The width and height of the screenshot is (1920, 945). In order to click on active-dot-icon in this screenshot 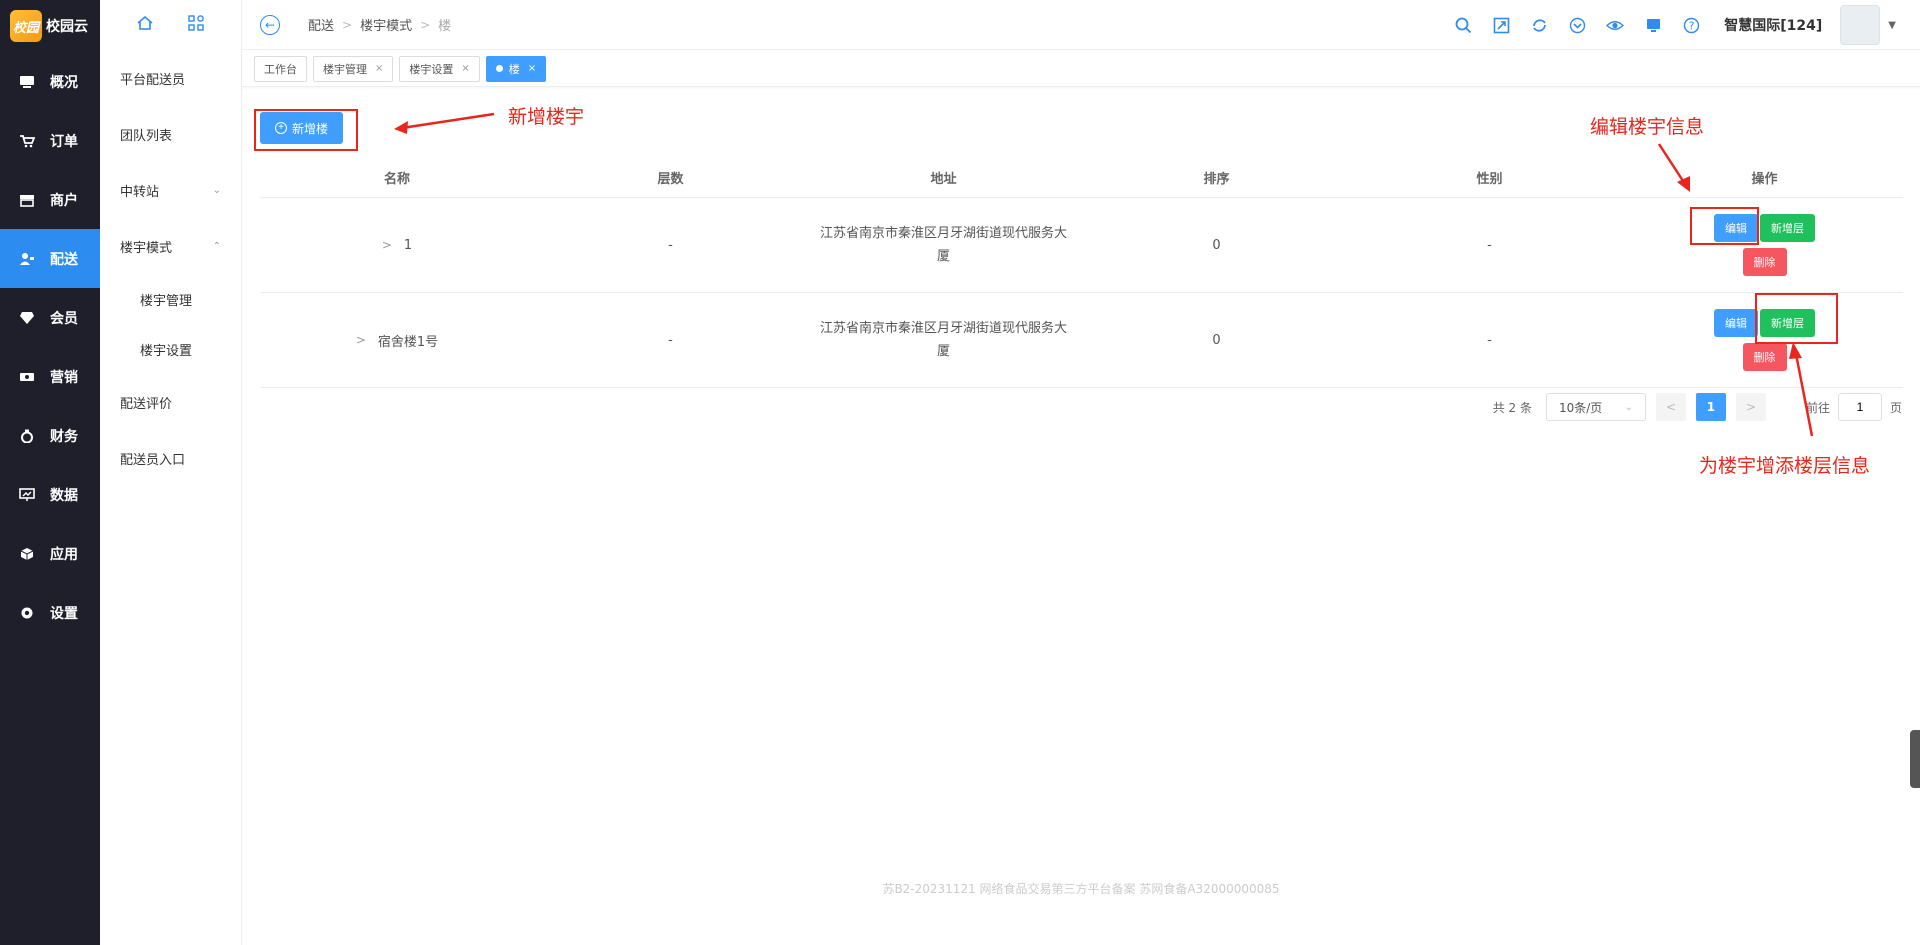, I will do `click(499, 68)`.